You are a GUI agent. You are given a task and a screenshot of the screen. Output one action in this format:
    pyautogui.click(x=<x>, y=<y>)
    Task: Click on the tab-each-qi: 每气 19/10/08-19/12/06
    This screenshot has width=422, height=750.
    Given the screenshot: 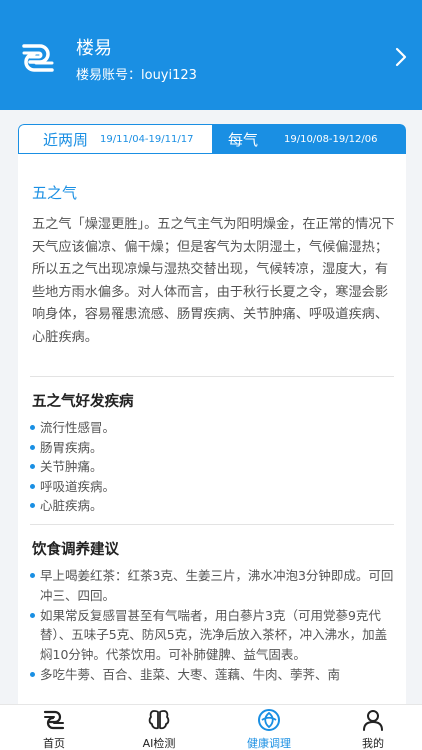 What is the action you would take?
    pyautogui.click(x=309, y=139)
    